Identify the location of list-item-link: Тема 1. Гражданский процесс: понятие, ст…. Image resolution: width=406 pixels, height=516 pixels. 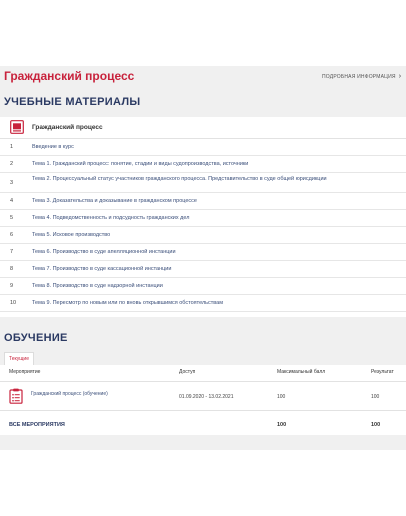
(202, 164).